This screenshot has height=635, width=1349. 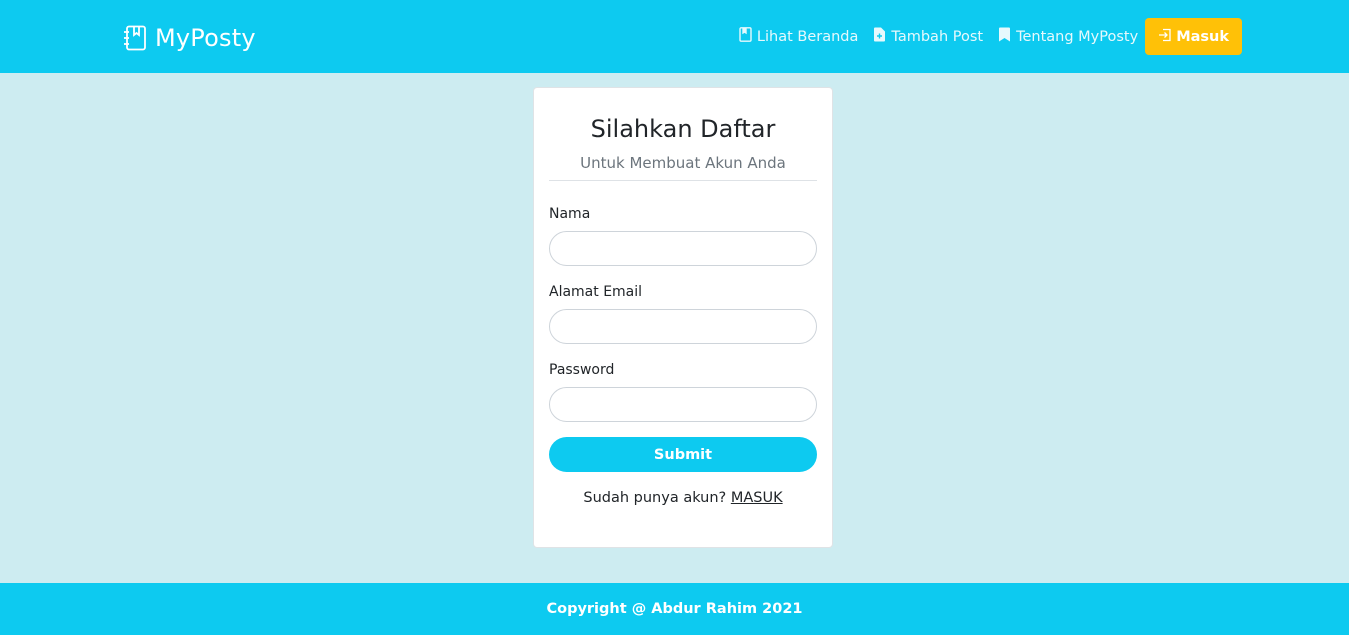 What do you see at coordinates (683, 129) in the screenshot?
I see `form-title: Silahkan Daftar` at bounding box center [683, 129].